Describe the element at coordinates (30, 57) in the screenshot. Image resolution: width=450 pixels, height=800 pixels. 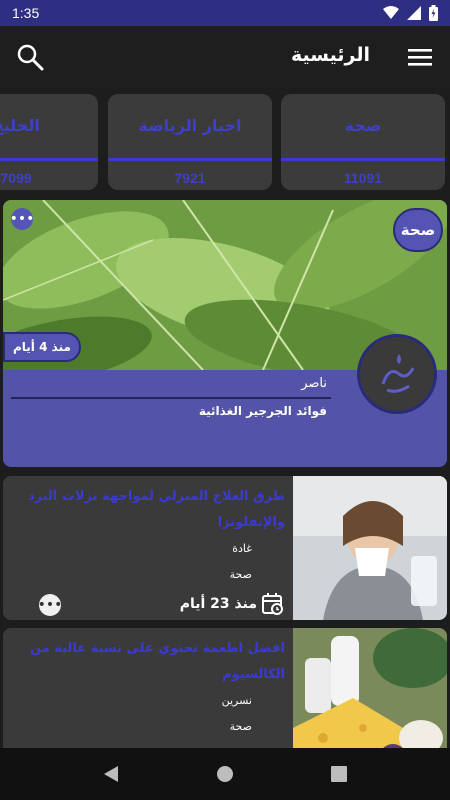
I see `search-icon` at that location.